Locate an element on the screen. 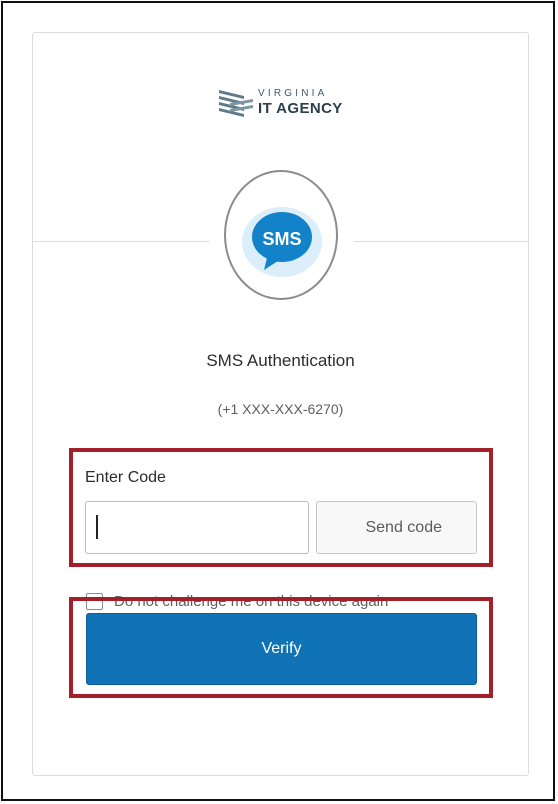 The width and height of the screenshot is (558, 804). page-title: SMS Authentication is located at coordinates (280, 360).